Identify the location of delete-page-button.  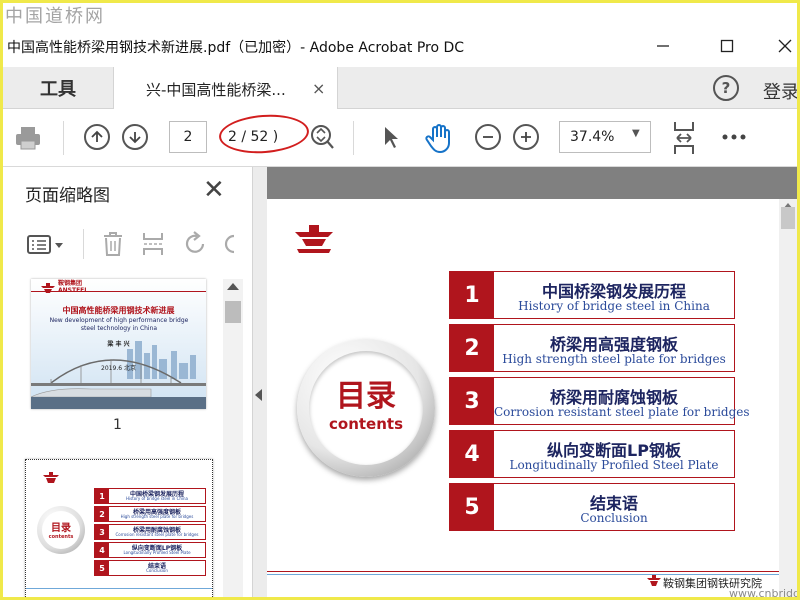
(113, 246).